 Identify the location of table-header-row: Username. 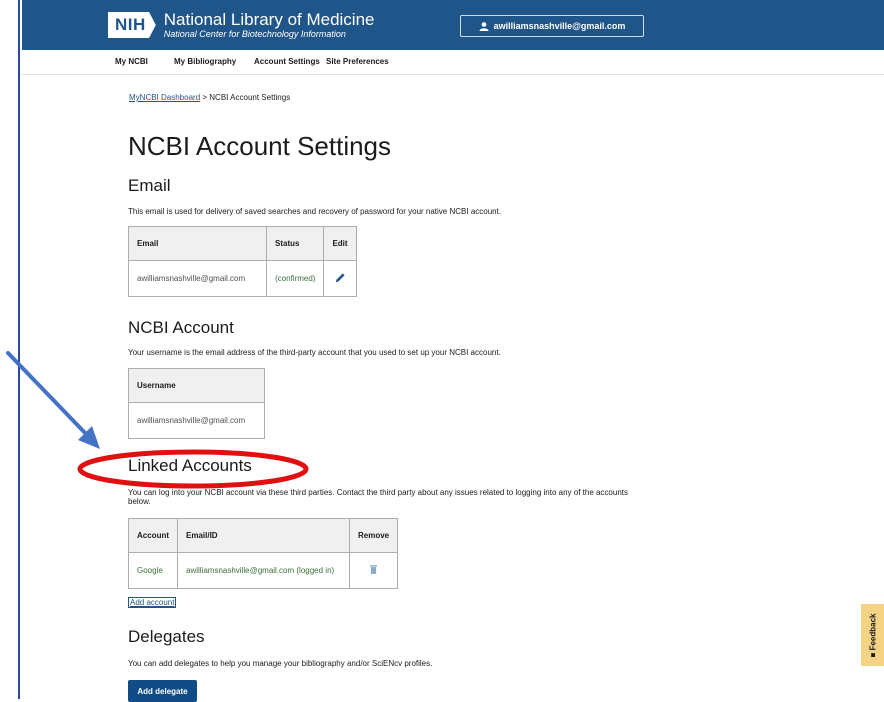
(196, 385).